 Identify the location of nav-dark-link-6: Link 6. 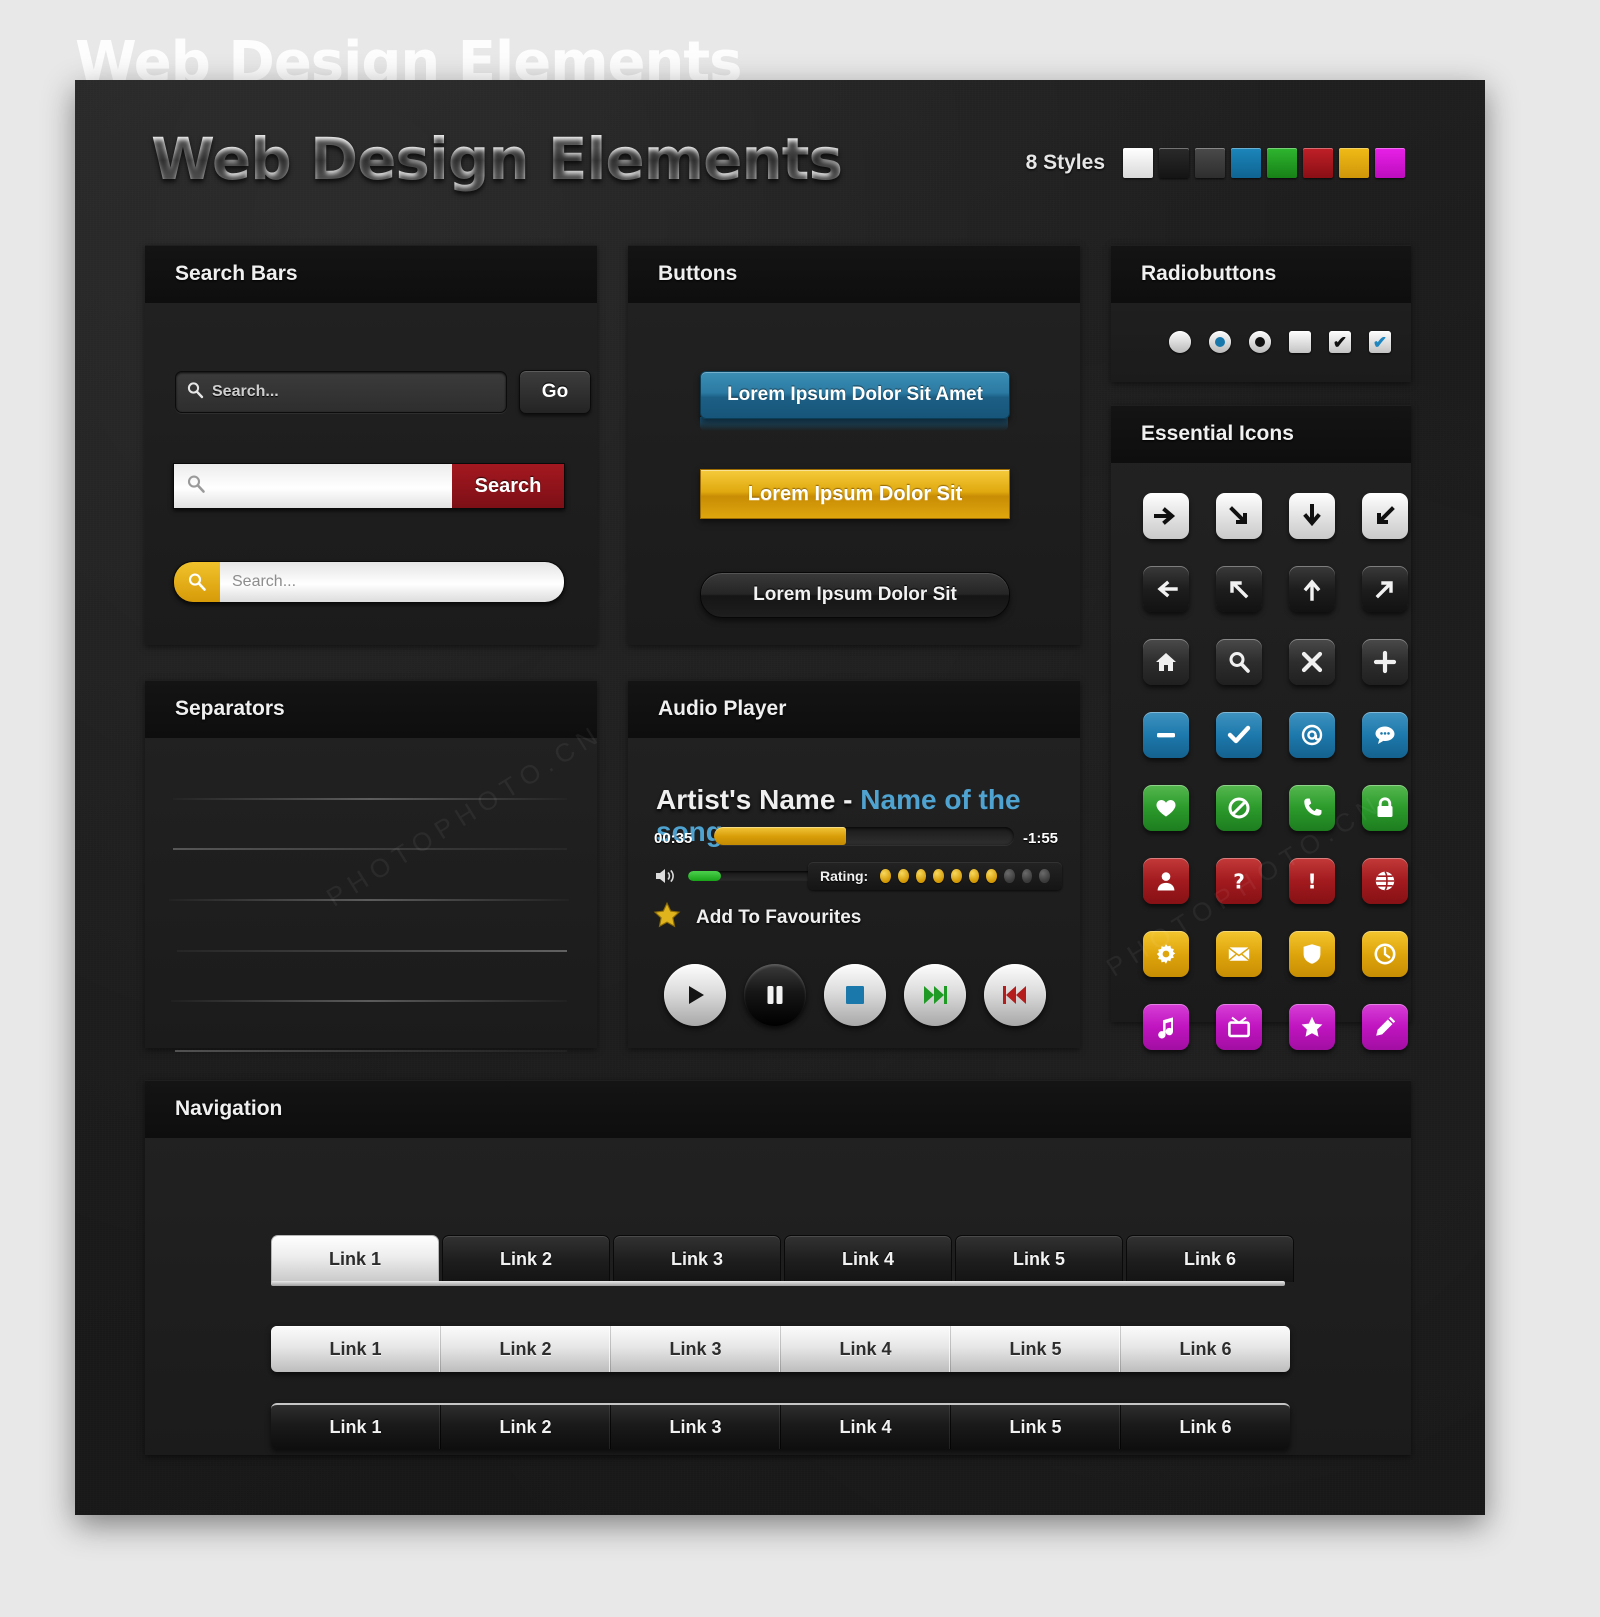
(1205, 1427).